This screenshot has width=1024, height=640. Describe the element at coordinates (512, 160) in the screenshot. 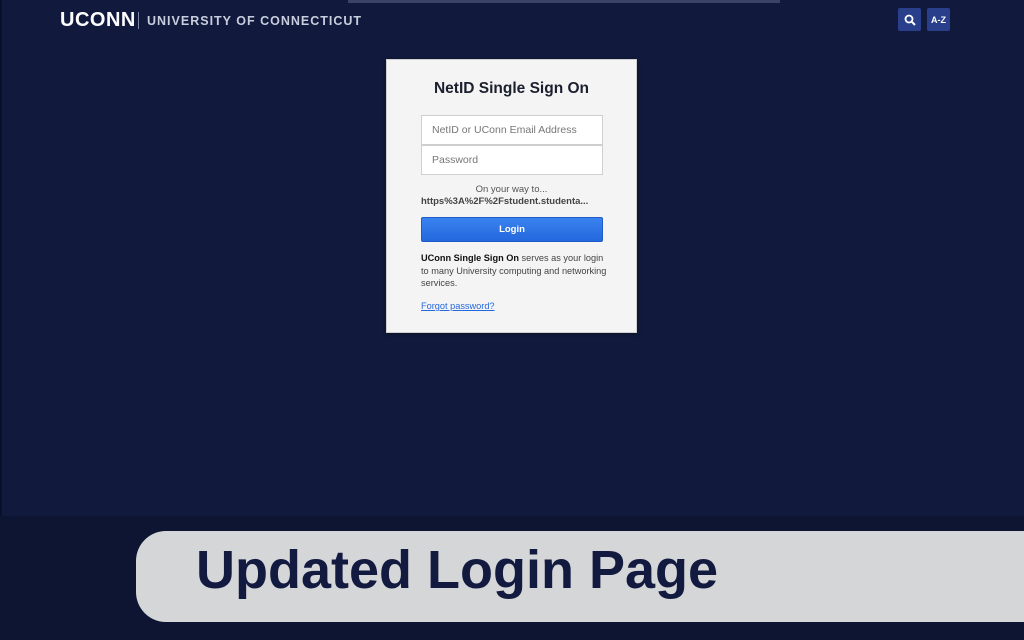

I see `password-input` at that location.